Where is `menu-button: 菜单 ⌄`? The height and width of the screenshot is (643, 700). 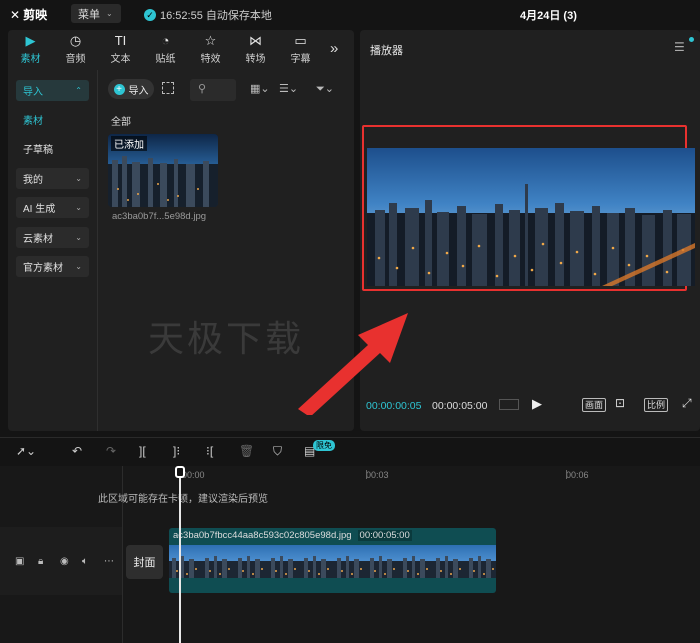 menu-button: 菜单 ⌄ is located at coordinates (96, 13).